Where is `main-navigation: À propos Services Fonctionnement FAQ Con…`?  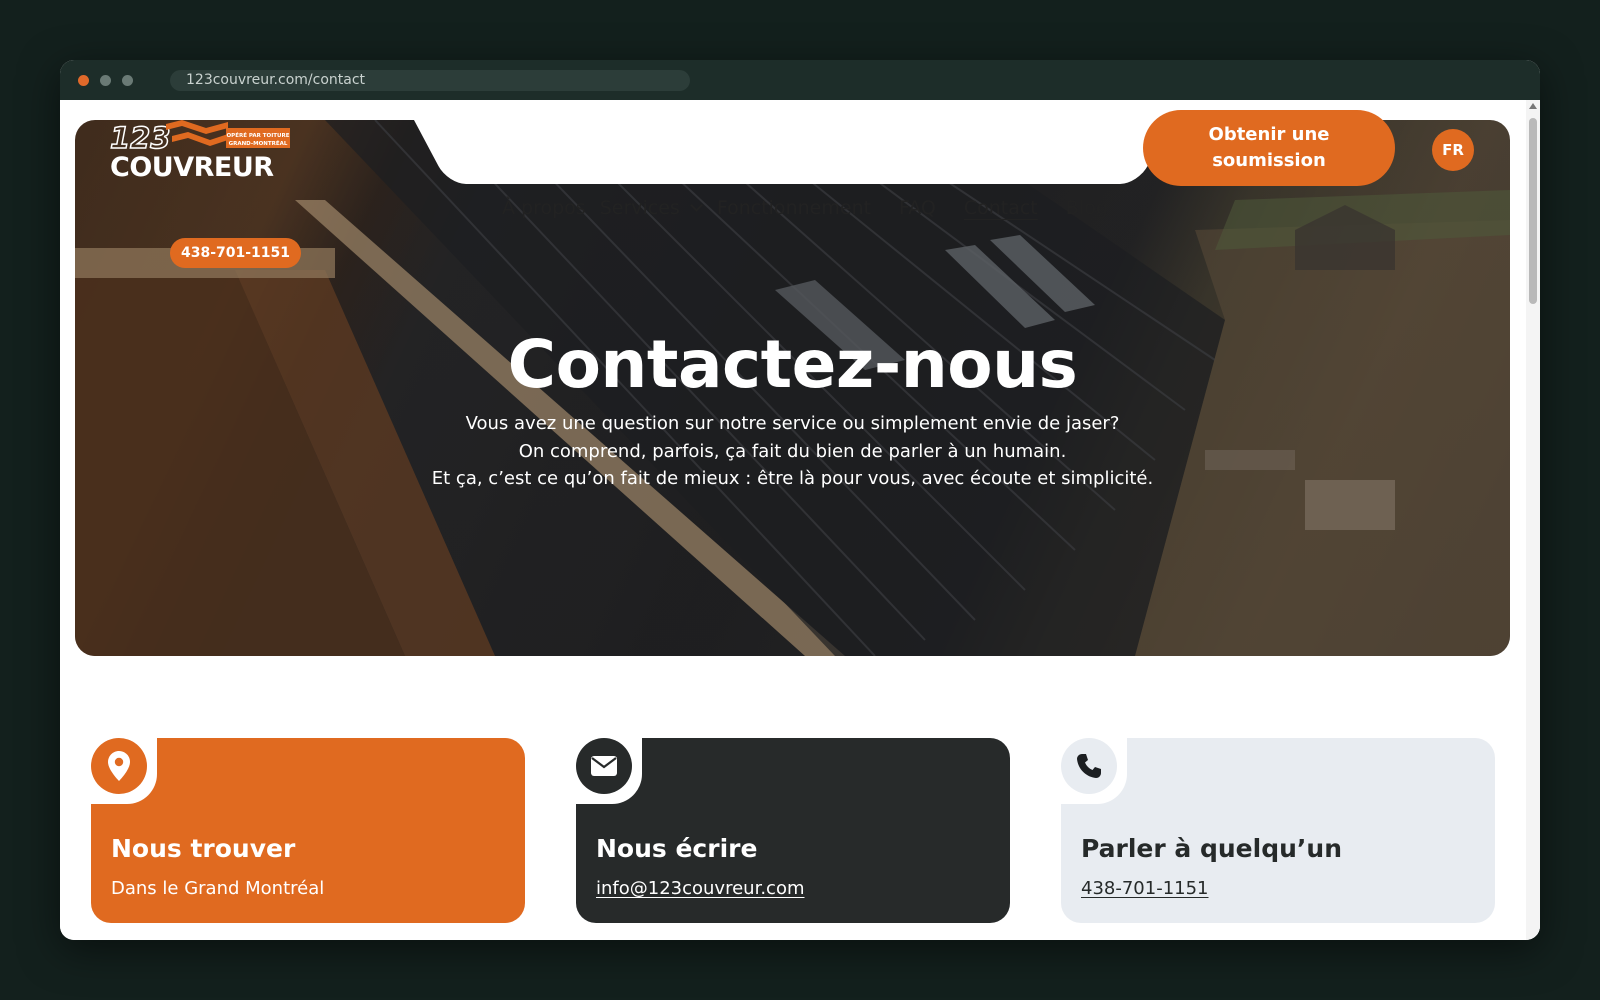 main-navigation: À propos Services Fonctionnement FAQ Con… is located at coordinates (805, 208).